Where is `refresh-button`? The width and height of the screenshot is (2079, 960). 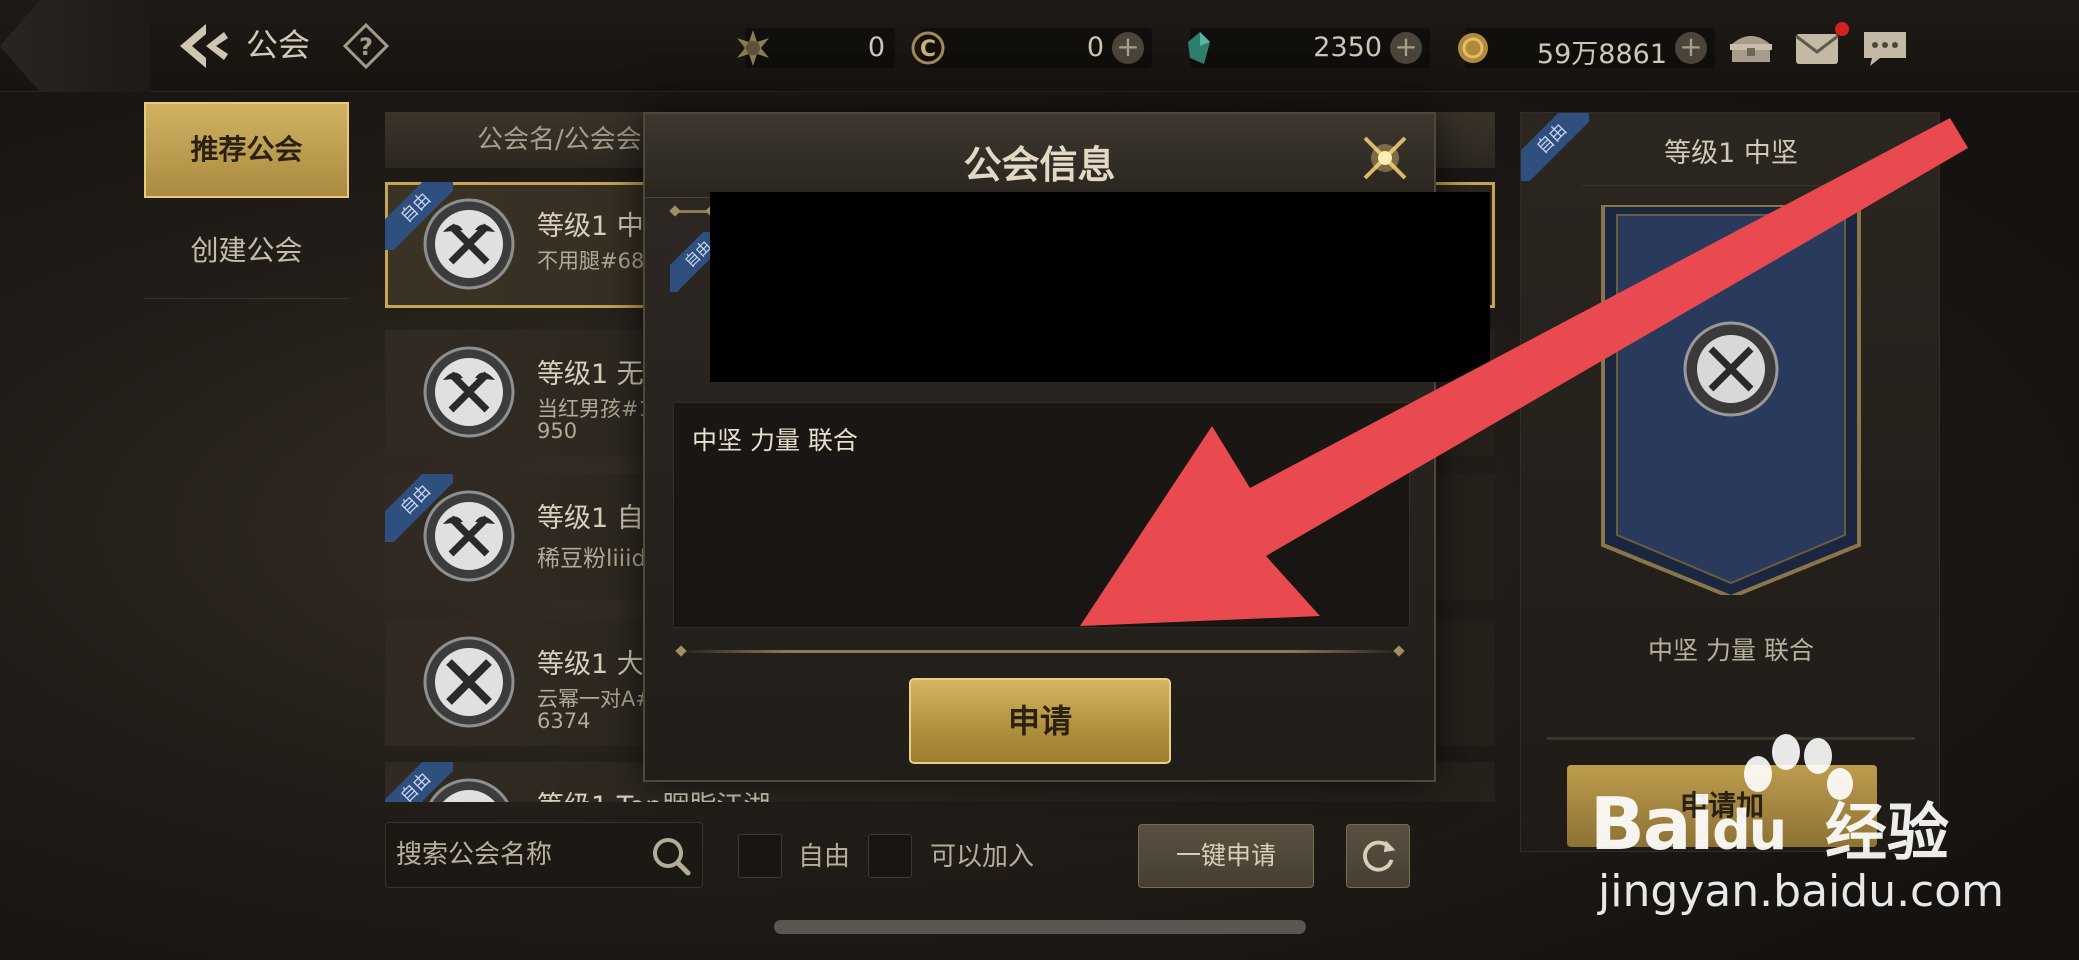
refresh-button is located at coordinates (1378, 856).